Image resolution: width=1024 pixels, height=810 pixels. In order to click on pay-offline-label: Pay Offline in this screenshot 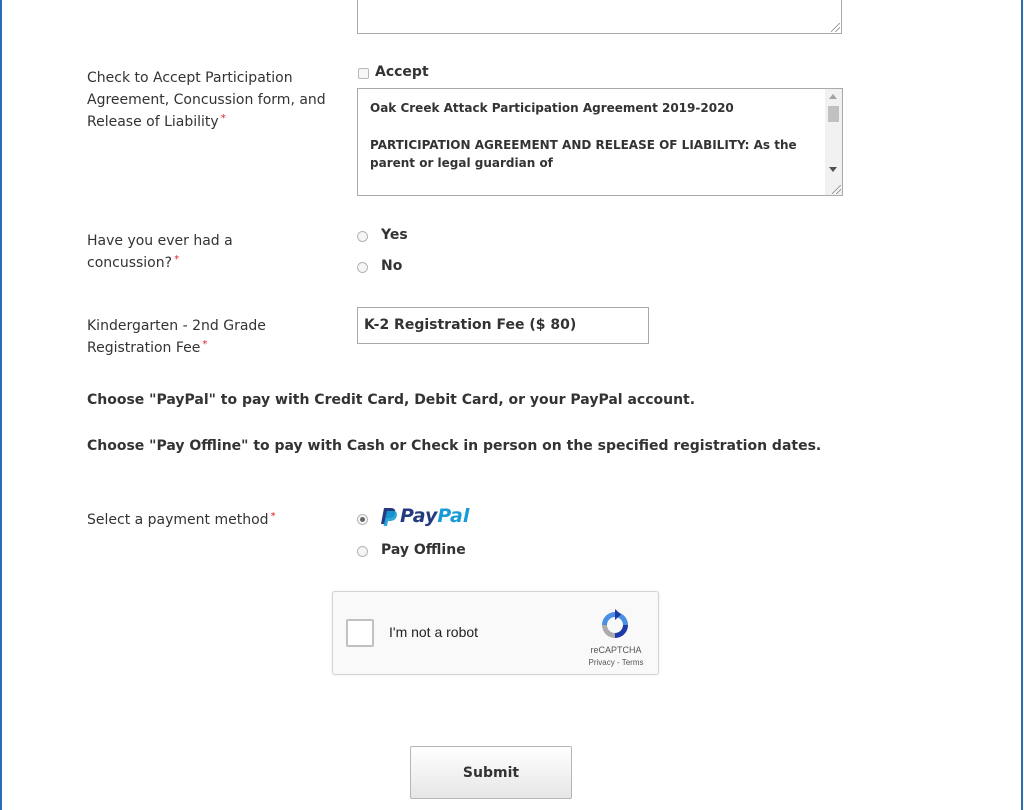, I will do `click(423, 550)`.